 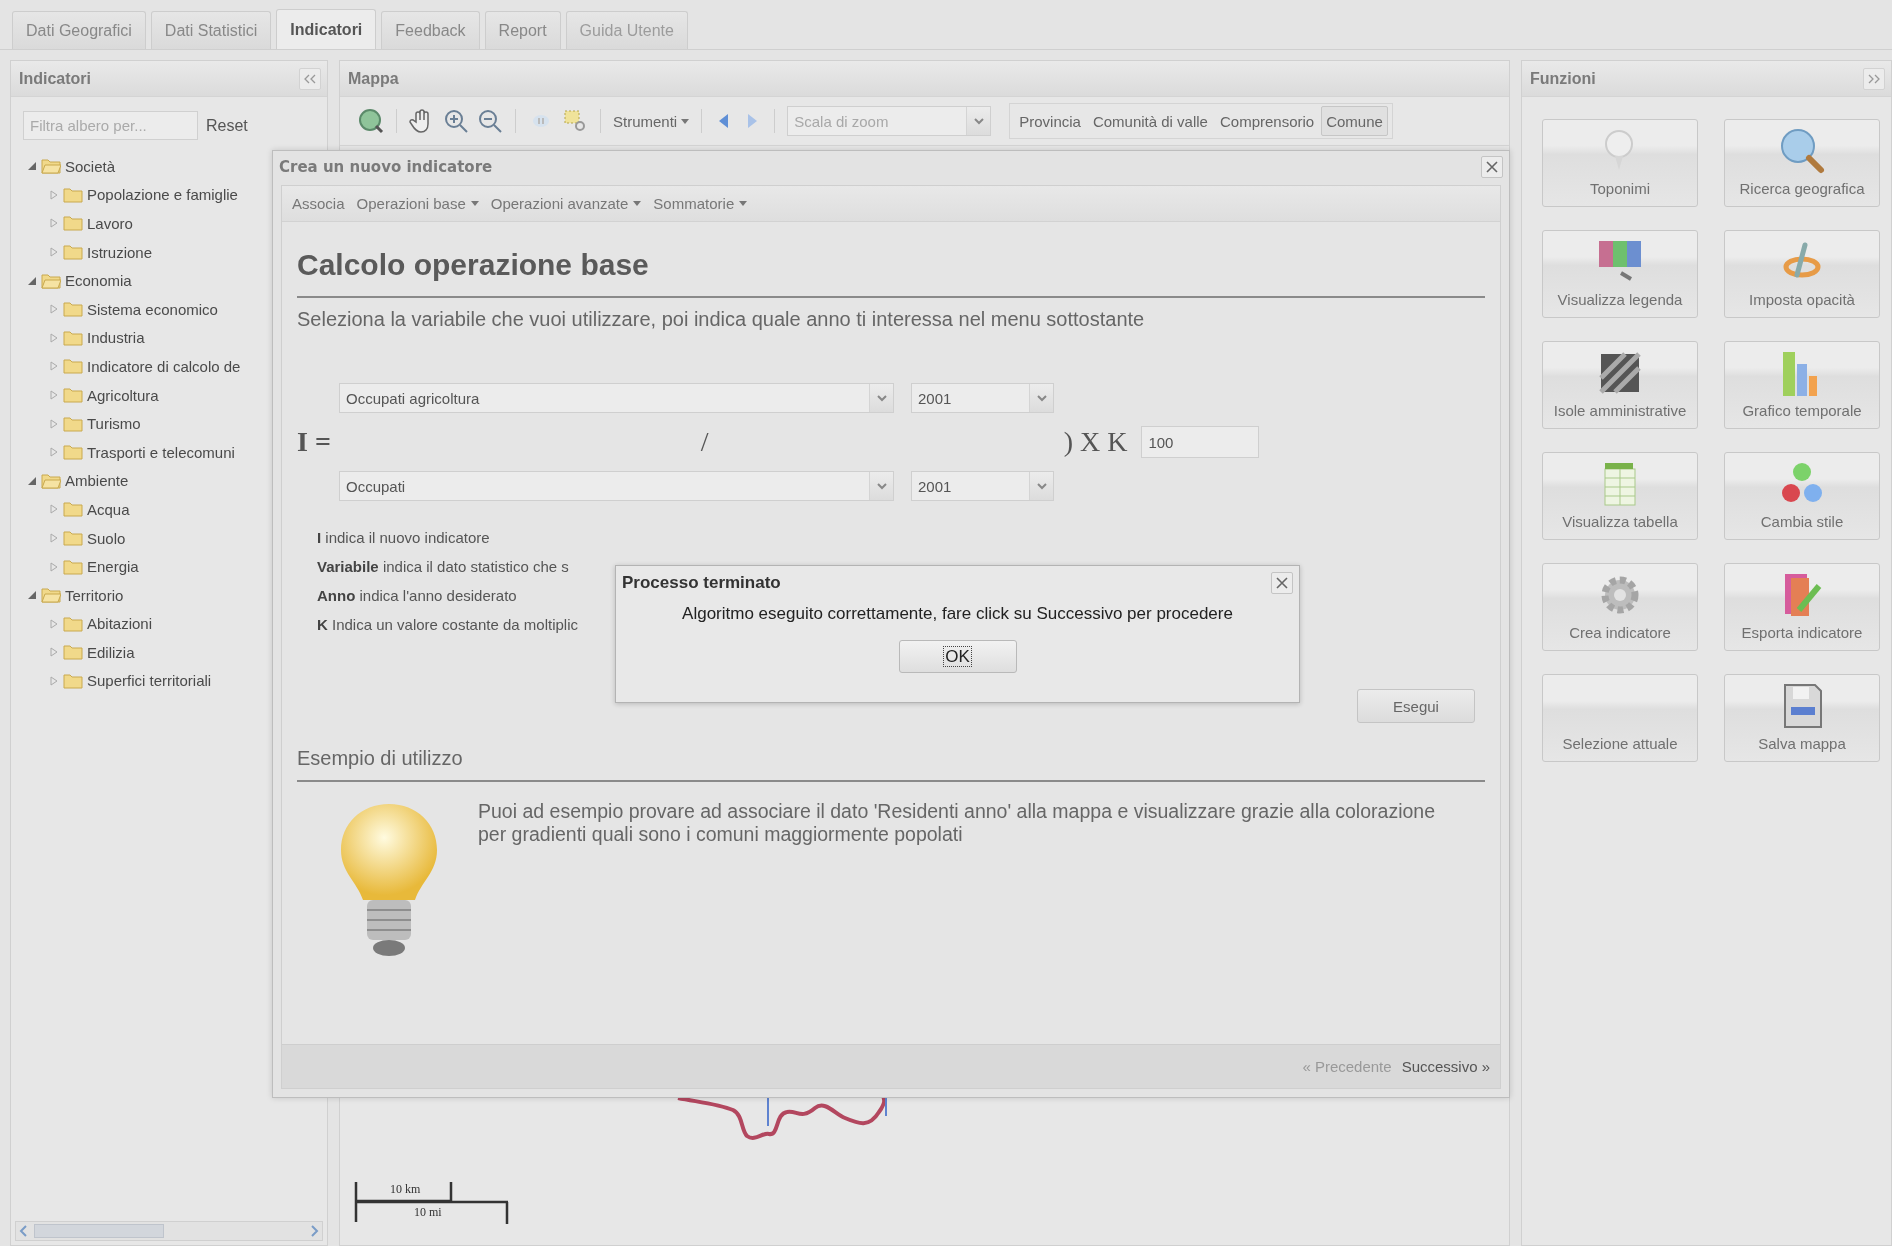 What do you see at coordinates (651, 121) in the screenshot?
I see `tools-menu: Strumenti` at bounding box center [651, 121].